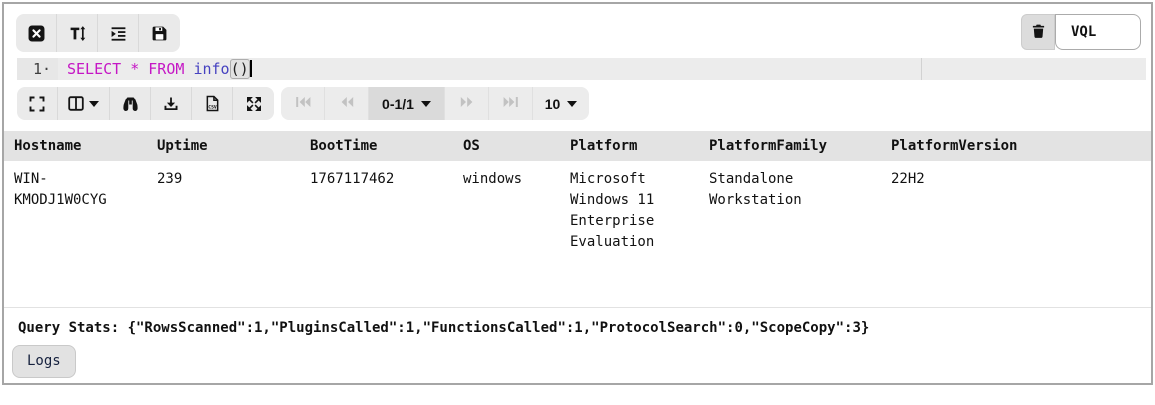 This screenshot has width=1155, height=405. I want to click on cell-toolbar: VQL, so click(577, 28).